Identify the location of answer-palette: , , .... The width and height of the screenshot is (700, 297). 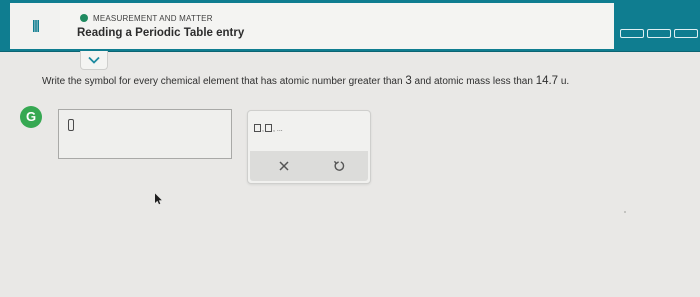
(309, 147).